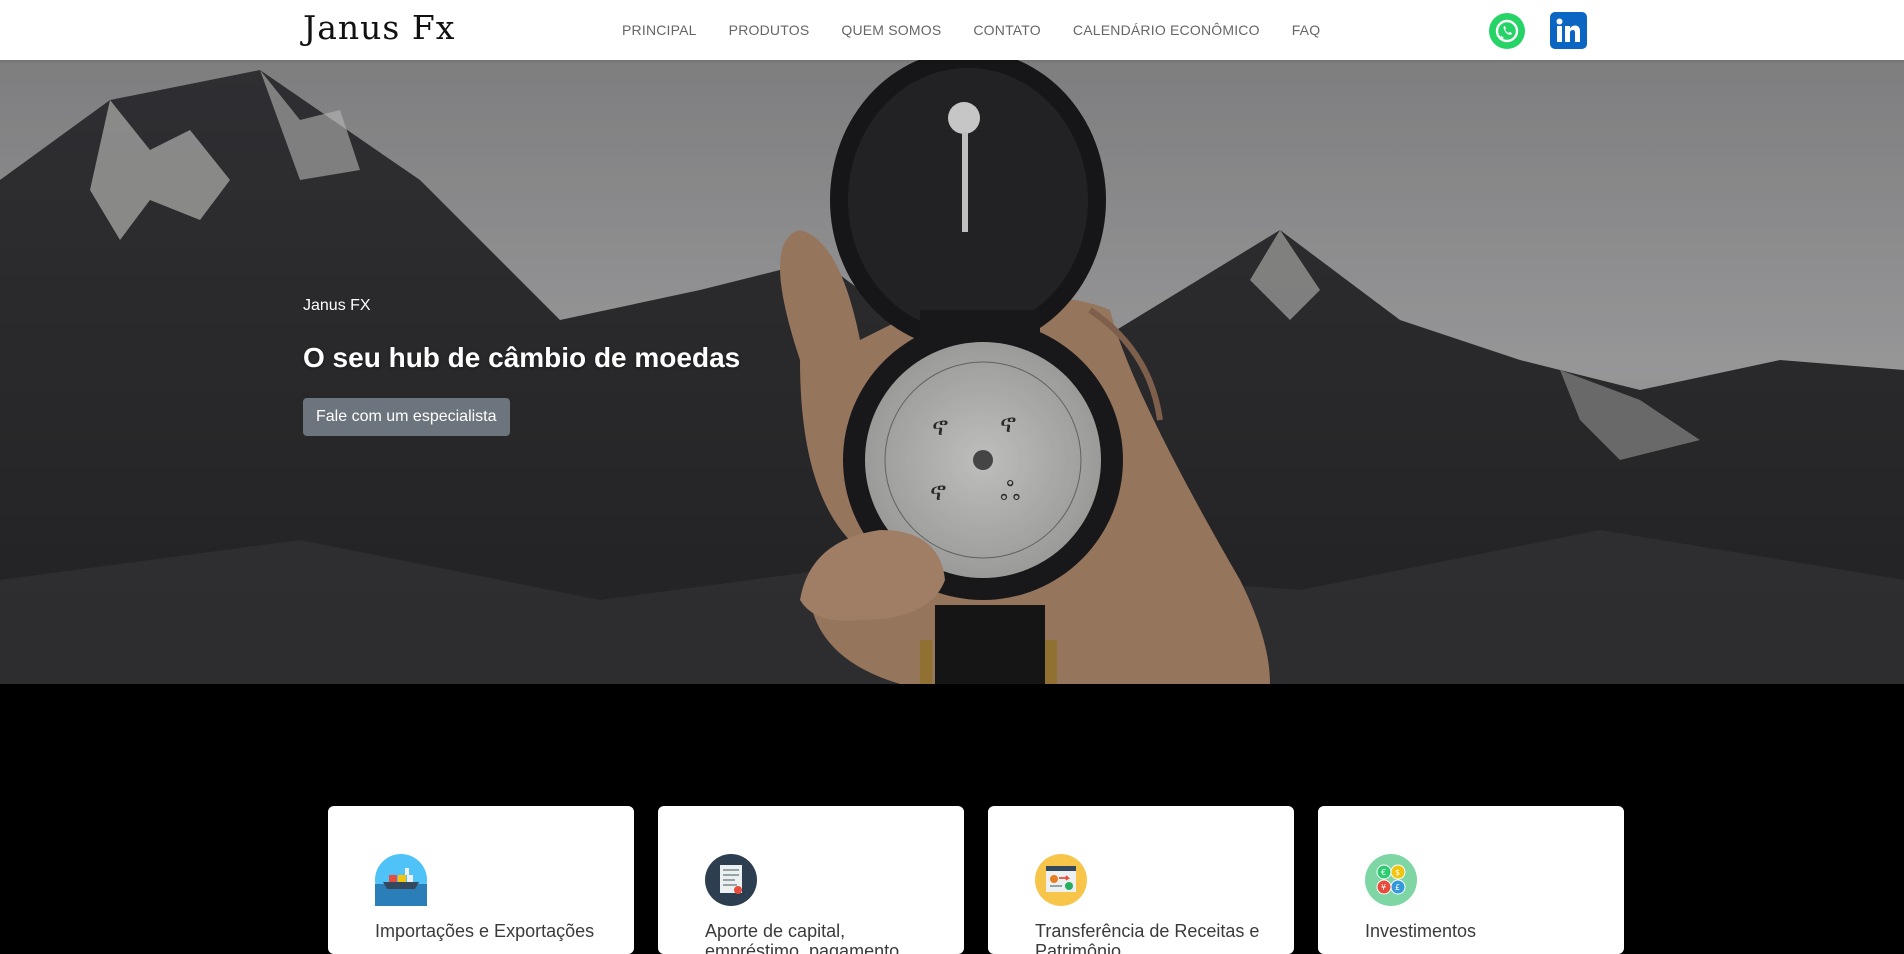 The image size is (1904, 954). Describe the element at coordinates (337, 305) in the screenshot. I see `hero-kicker: Janus FX` at that location.